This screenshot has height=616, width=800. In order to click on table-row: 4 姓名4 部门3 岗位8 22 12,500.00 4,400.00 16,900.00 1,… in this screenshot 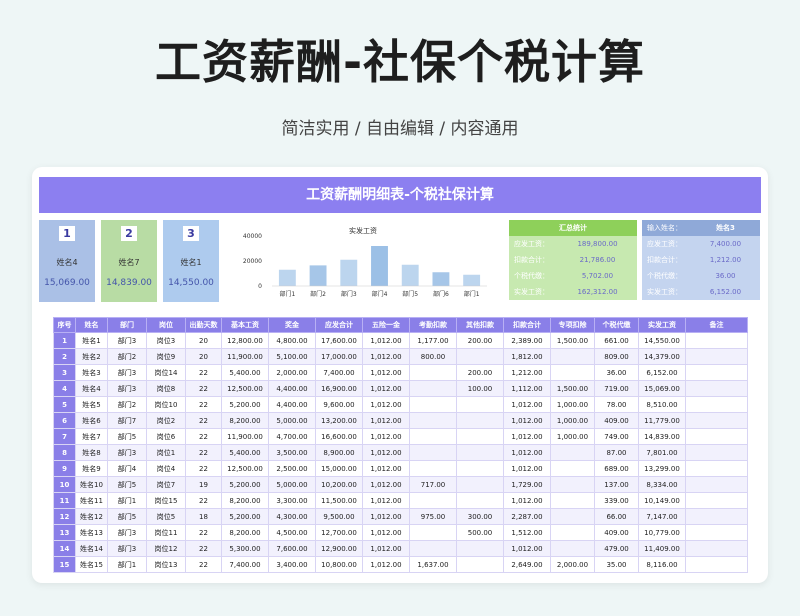, I will do `click(400, 388)`.